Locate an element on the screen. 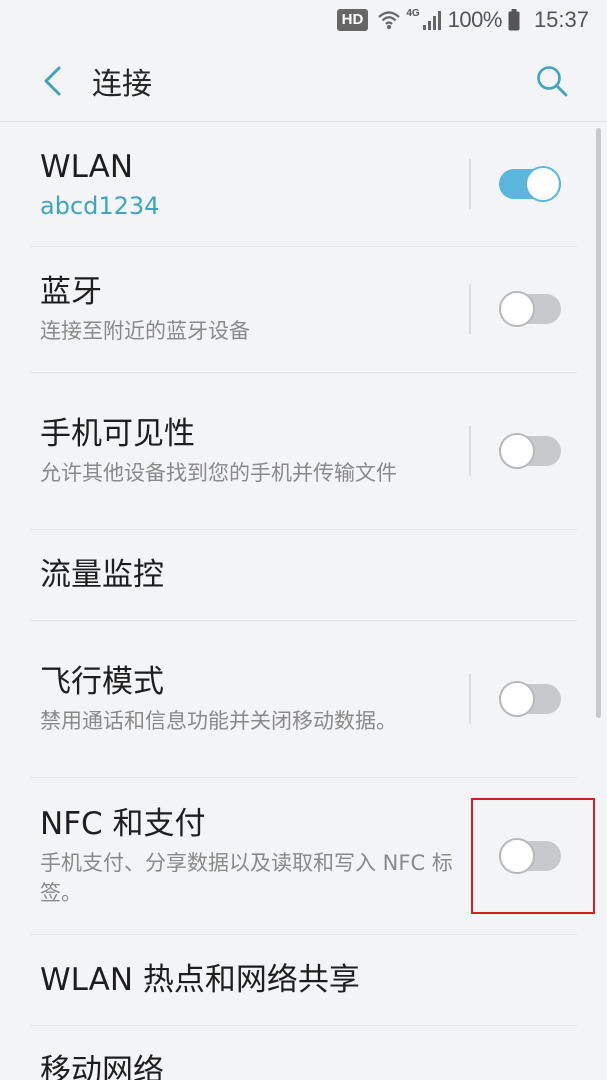  setting-row-wlan: WLAN abcd1234 is located at coordinates (303, 184).